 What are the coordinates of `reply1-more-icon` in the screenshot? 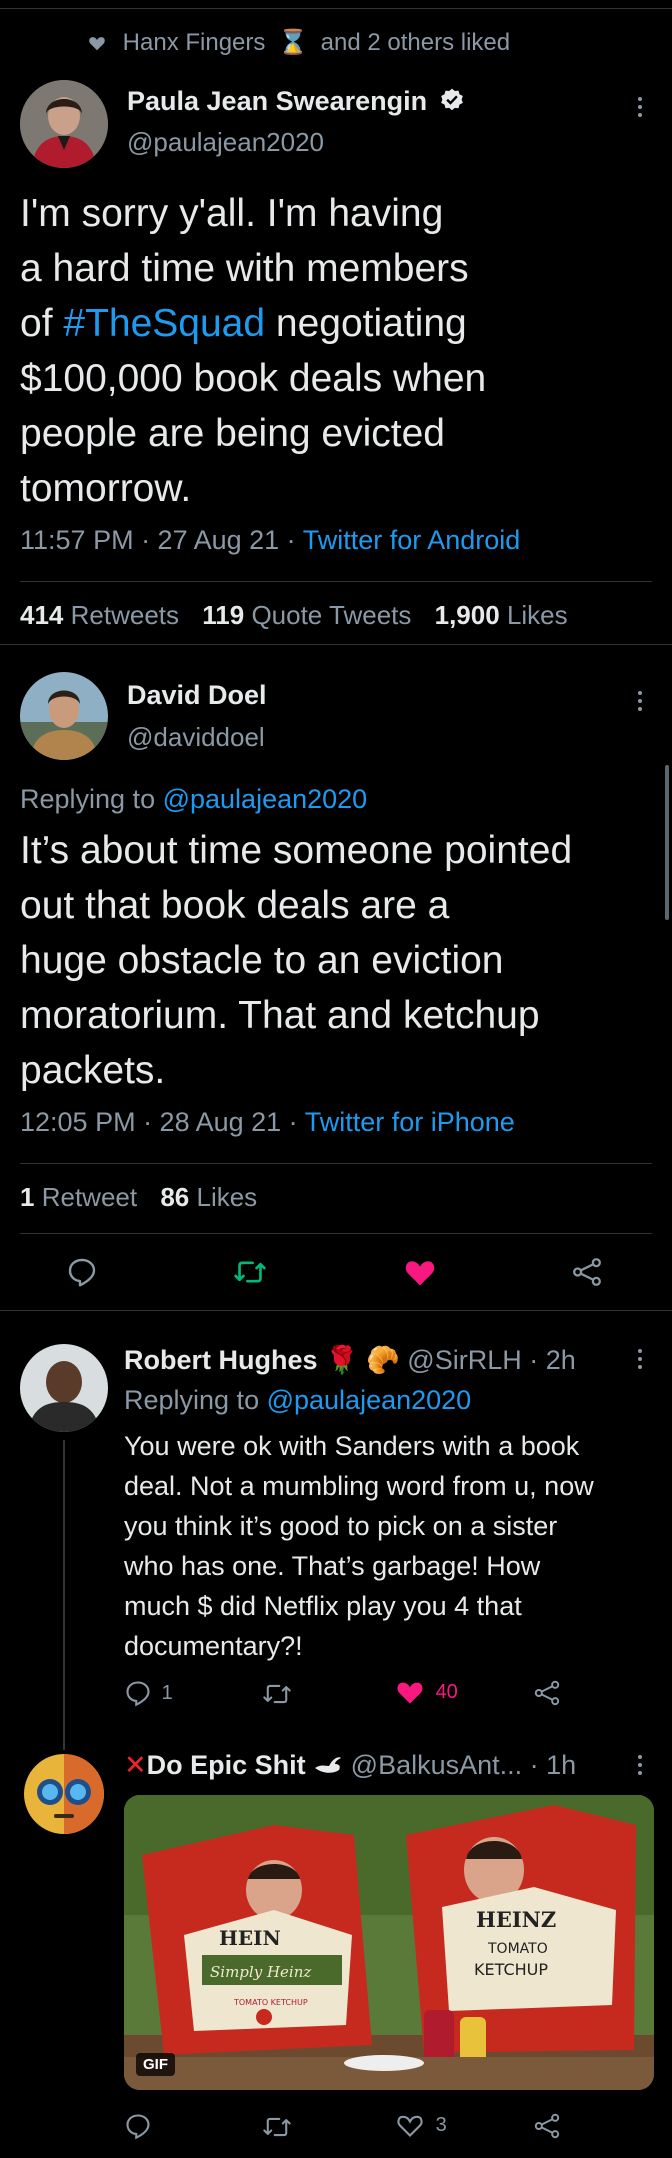 It's located at (640, 1359).